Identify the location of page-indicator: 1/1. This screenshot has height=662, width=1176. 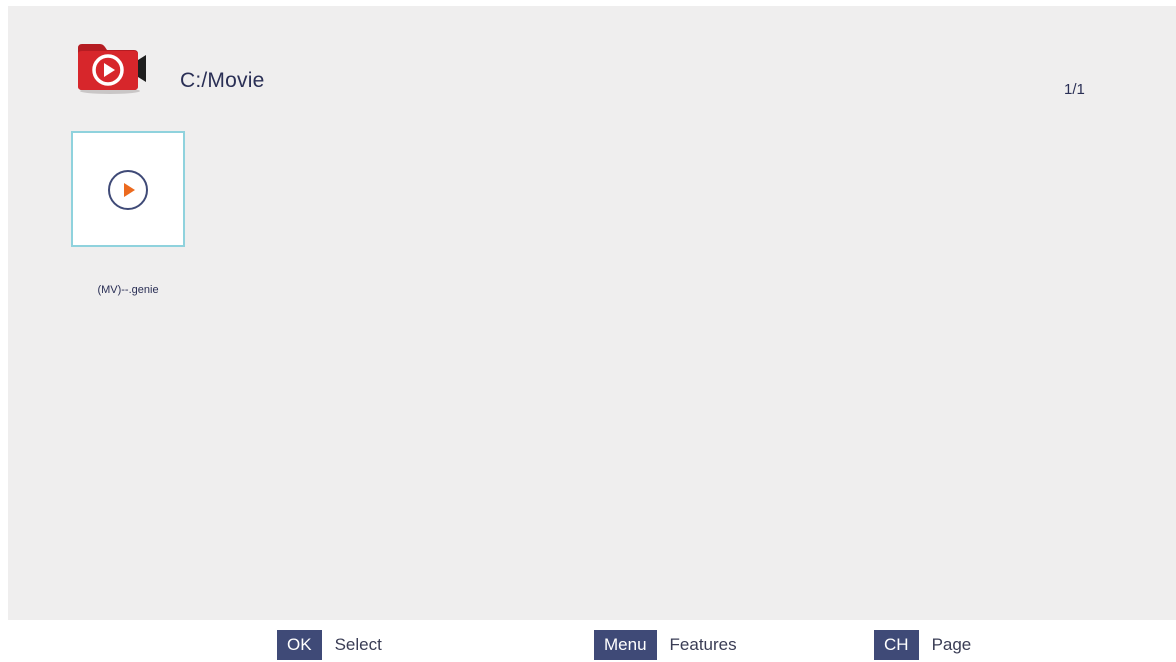
(1074, 89).